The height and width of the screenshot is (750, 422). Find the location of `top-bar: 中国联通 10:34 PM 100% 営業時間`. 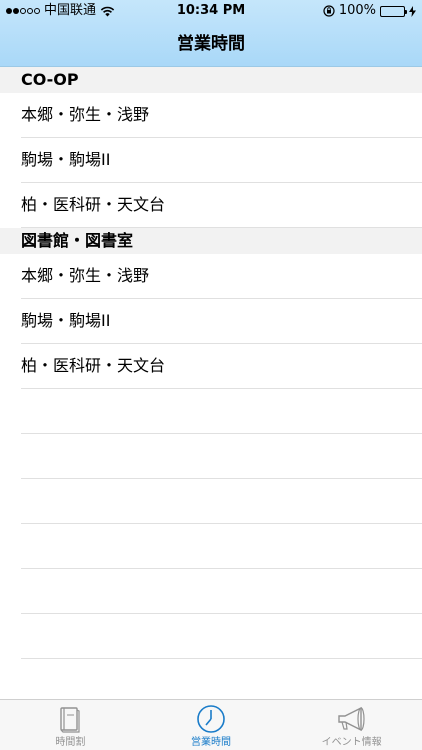

top-bar: 中国联通 10:34 PM 100% 営業時間 is located at coordinates (211, 33).